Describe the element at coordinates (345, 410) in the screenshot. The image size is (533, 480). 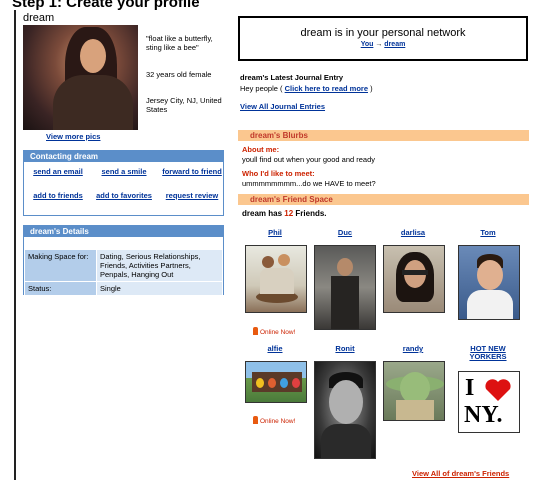
I see `friend-photo-ronit` at that location.